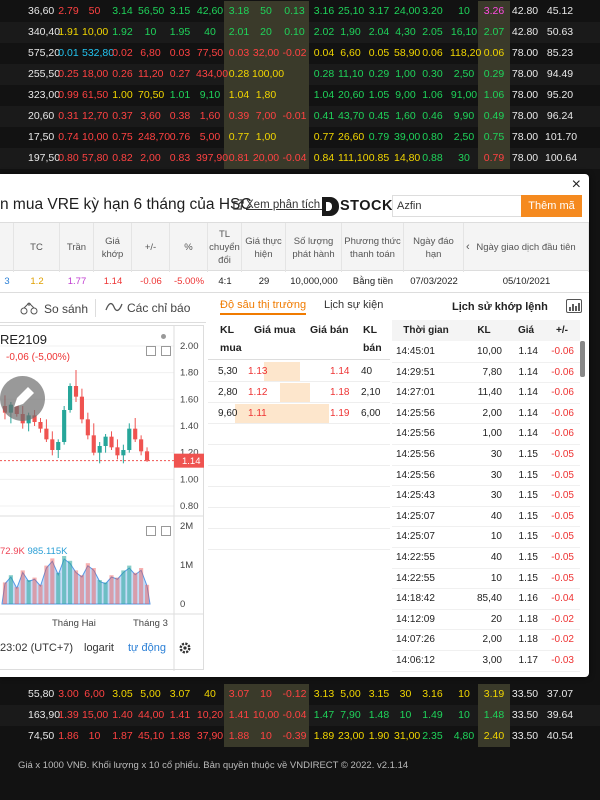 This screenshot has height=800, width=600. Describe the element at coordinates (582, 359) in the screenshot. I see `scrollbar` at that location.